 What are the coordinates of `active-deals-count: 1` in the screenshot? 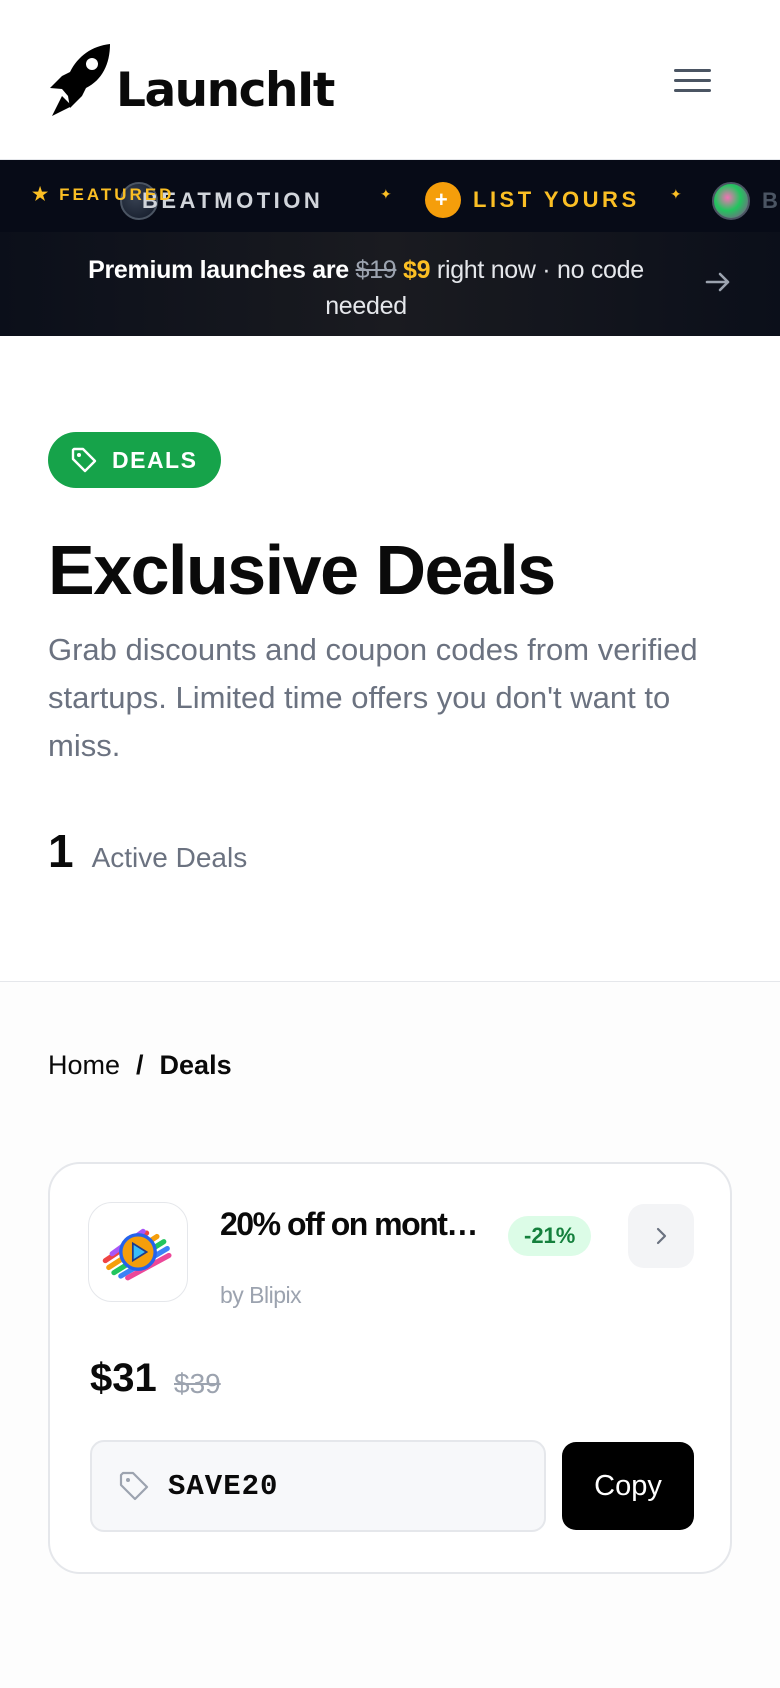 It's located at (61, 851).